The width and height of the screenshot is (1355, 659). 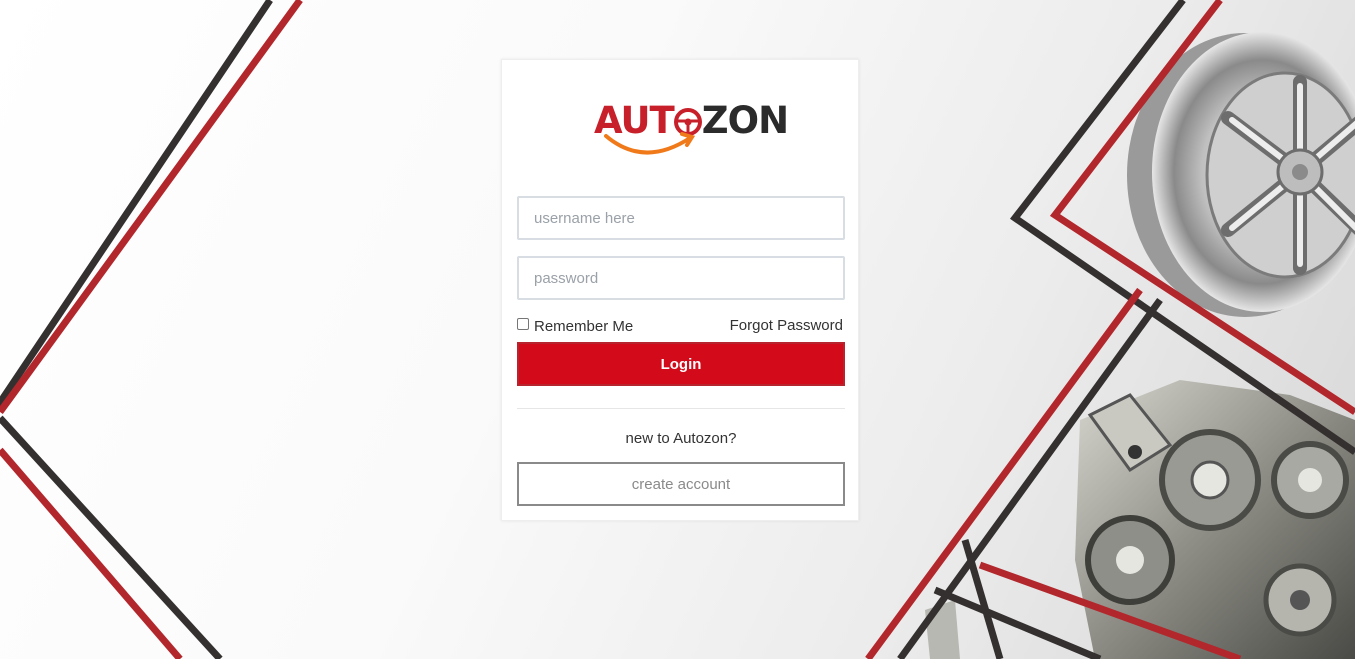 I want to click on remember-me-checkbox, so click(x=523, y=324).